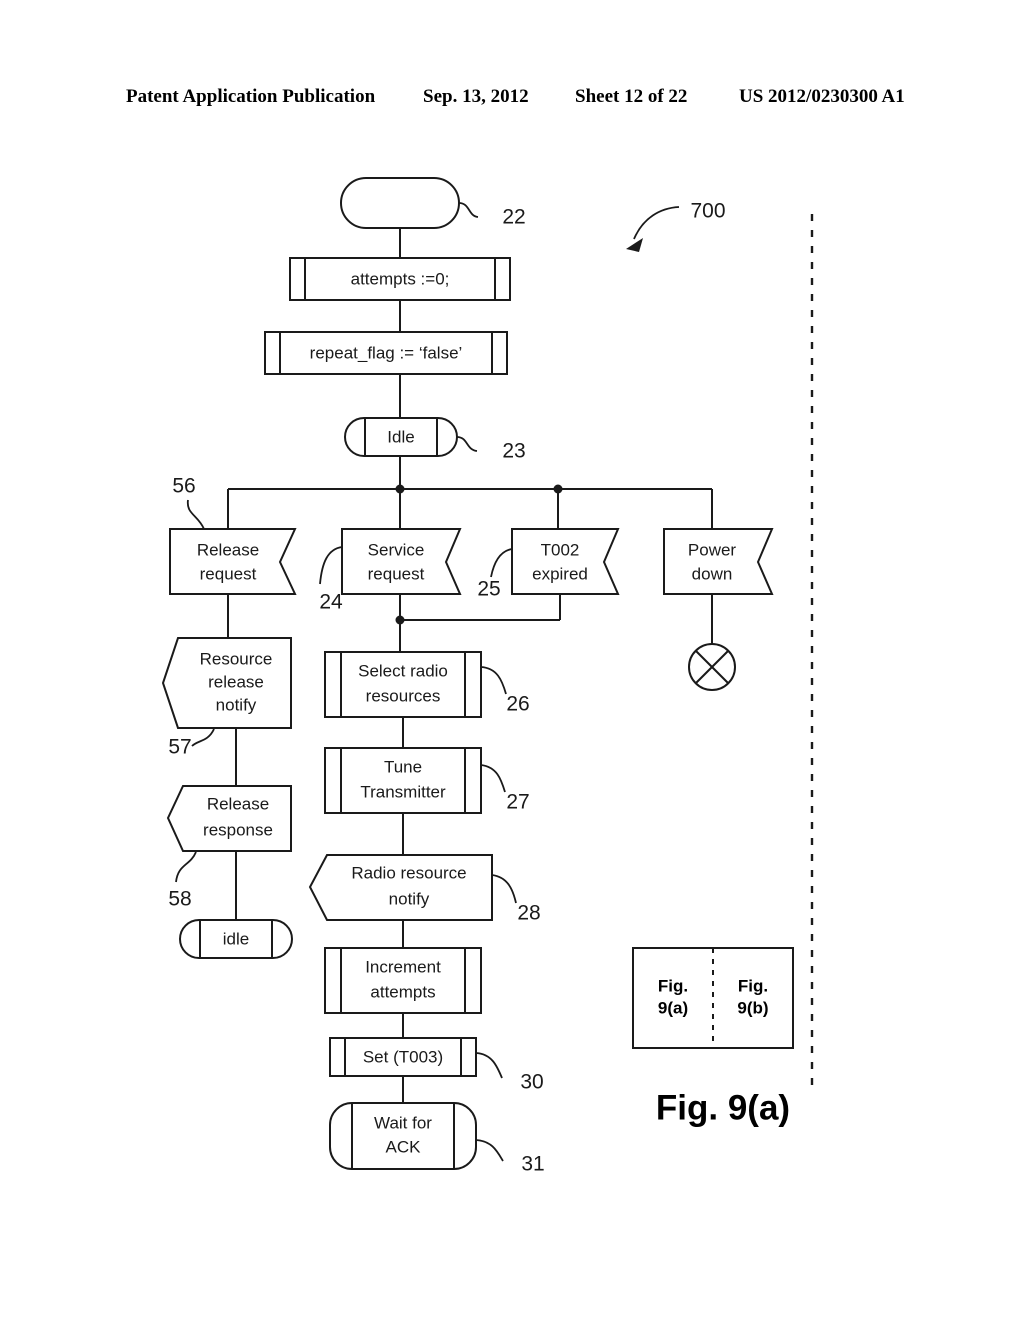 The image size is (1024, 1320). What do you see at coordinates (403, 695) in the screenshot?
I see `task-select-radio-line2: resources` at bounding box center [403, 695].